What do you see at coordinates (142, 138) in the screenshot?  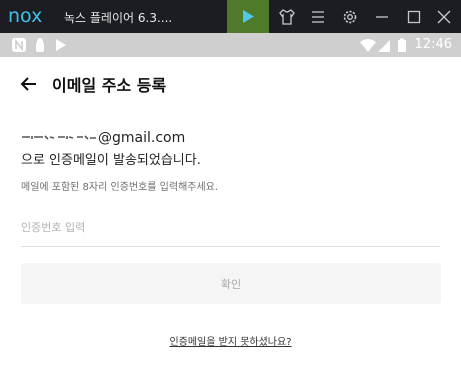 I see `email-domain: @gmail.com` at bounding box center [142, 138].